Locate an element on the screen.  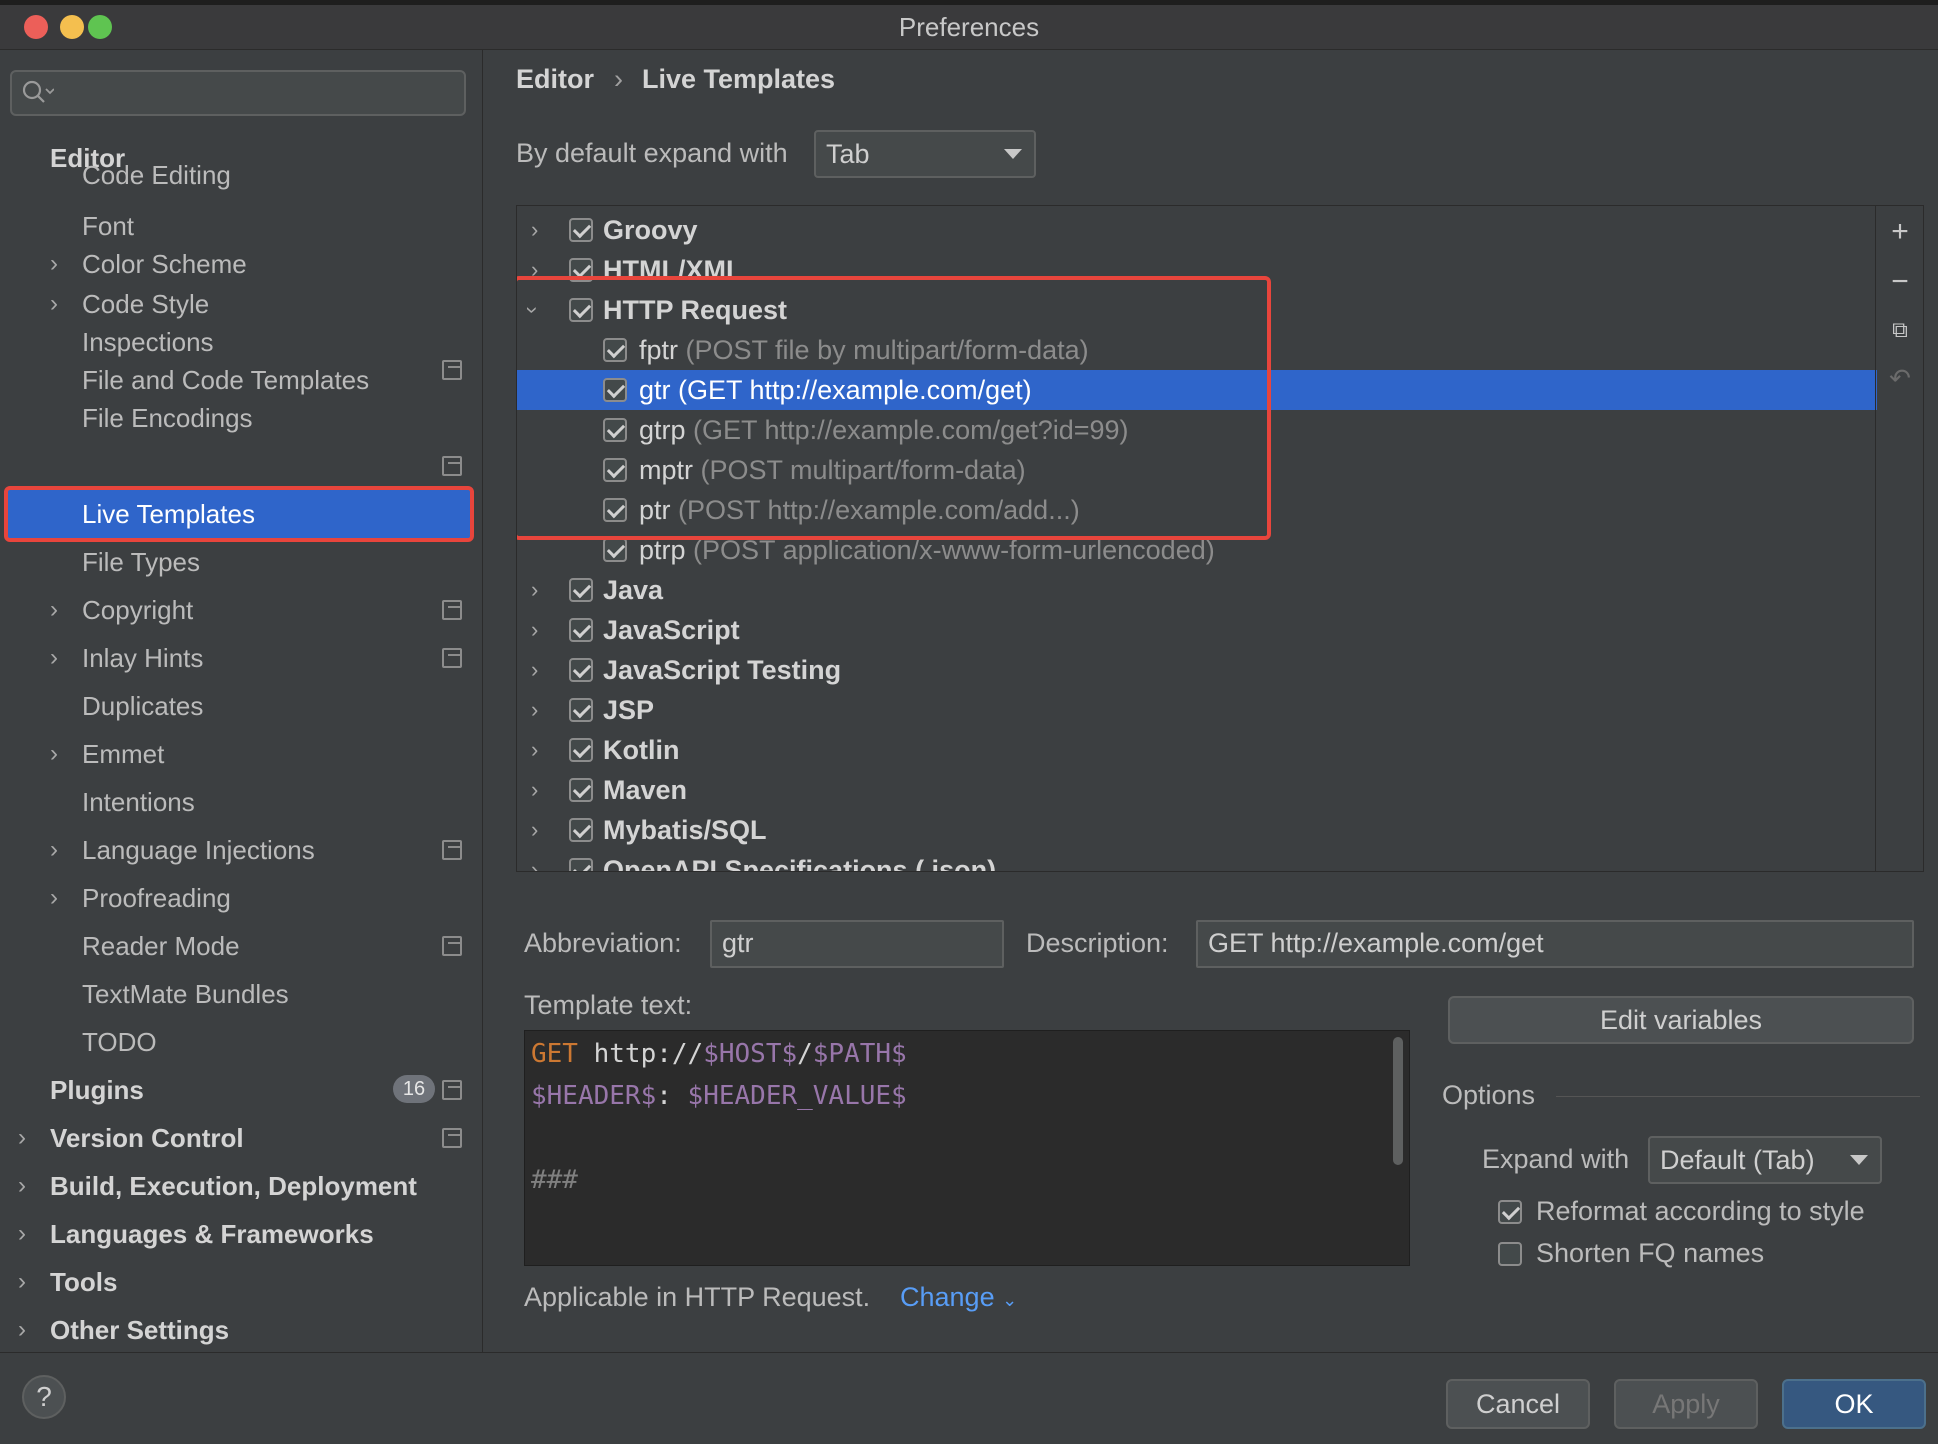
title-bar: Preferences is located at coordinates (969, 25).